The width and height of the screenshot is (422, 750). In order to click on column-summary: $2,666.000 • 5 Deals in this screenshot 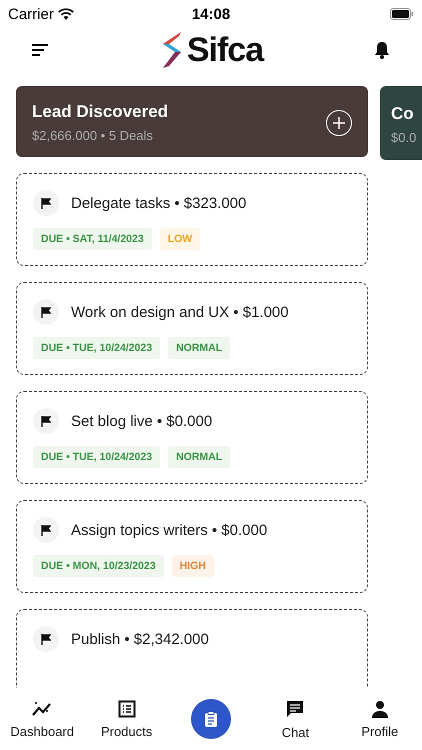, I will do `click(93, 135)`.